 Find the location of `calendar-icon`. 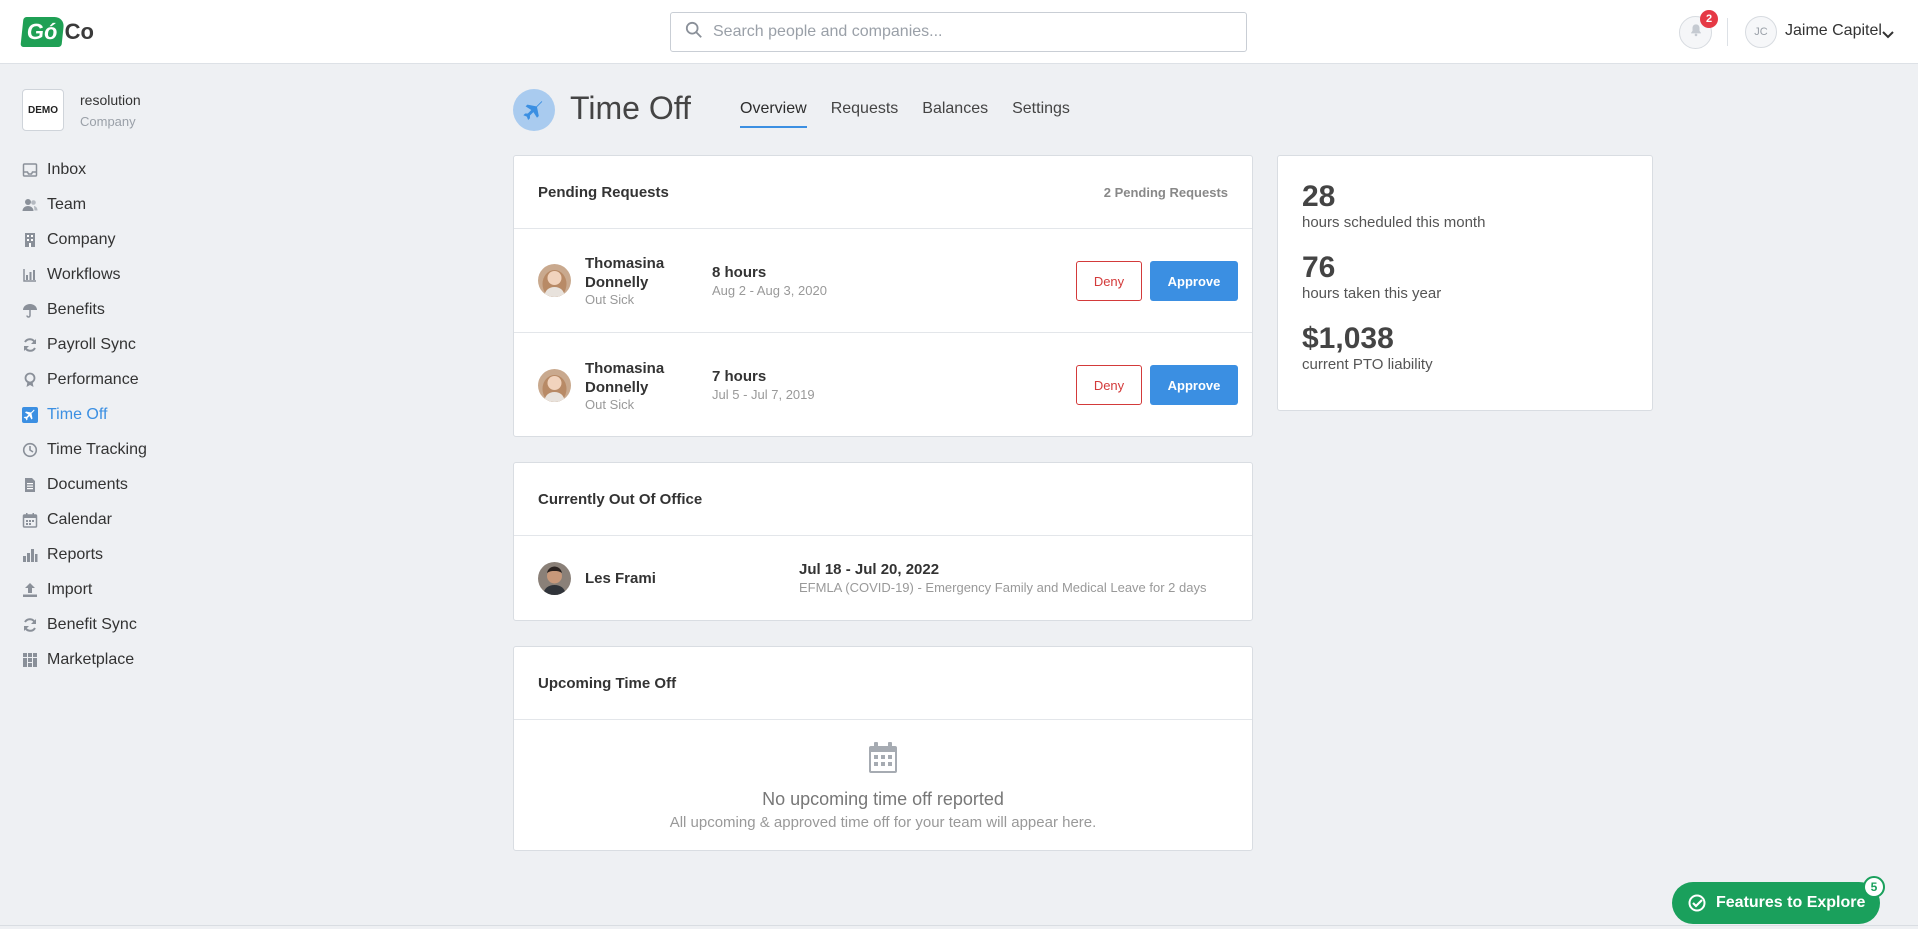

calendar-icon is located at coordinates (30, 520).